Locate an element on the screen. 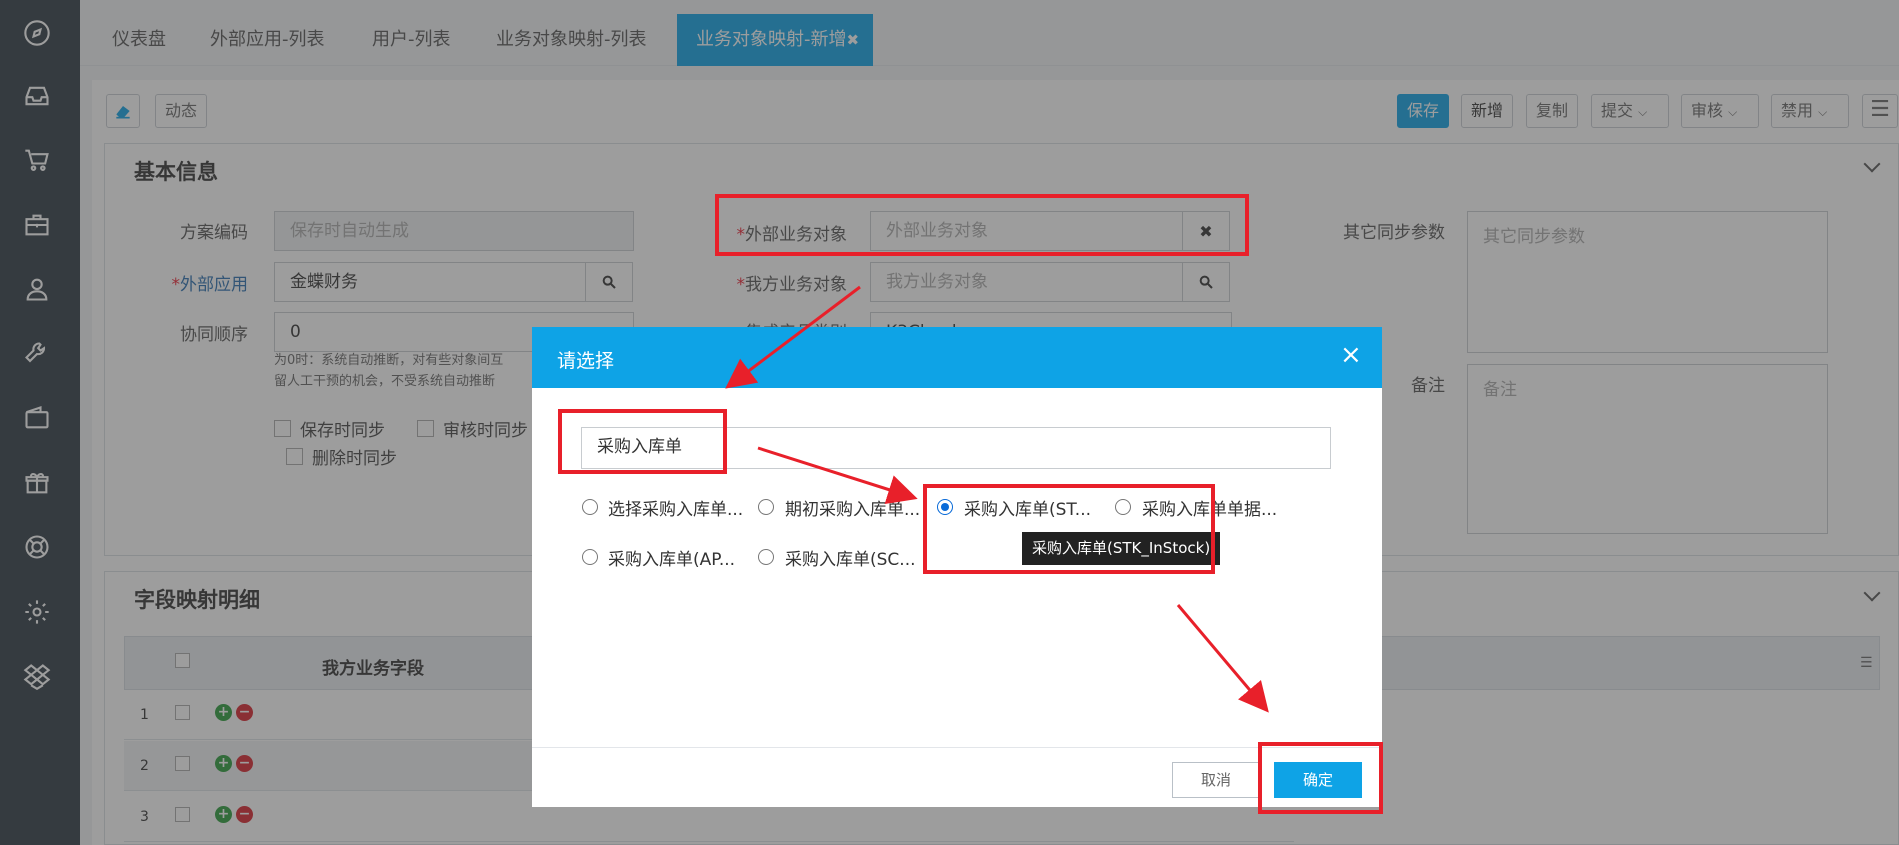 This screenshot has width=1899, height=845. highlight-ext-object is located at coordinates (982, 225).